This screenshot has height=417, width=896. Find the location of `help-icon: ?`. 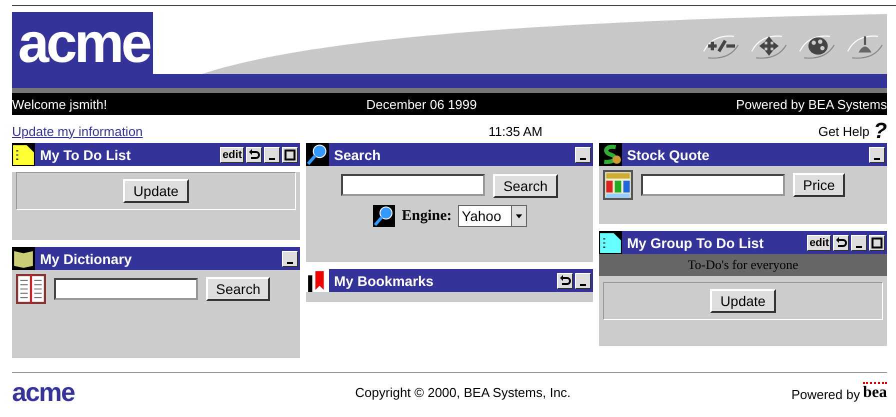

help-icon: ? is located at coordinates (880, 131).